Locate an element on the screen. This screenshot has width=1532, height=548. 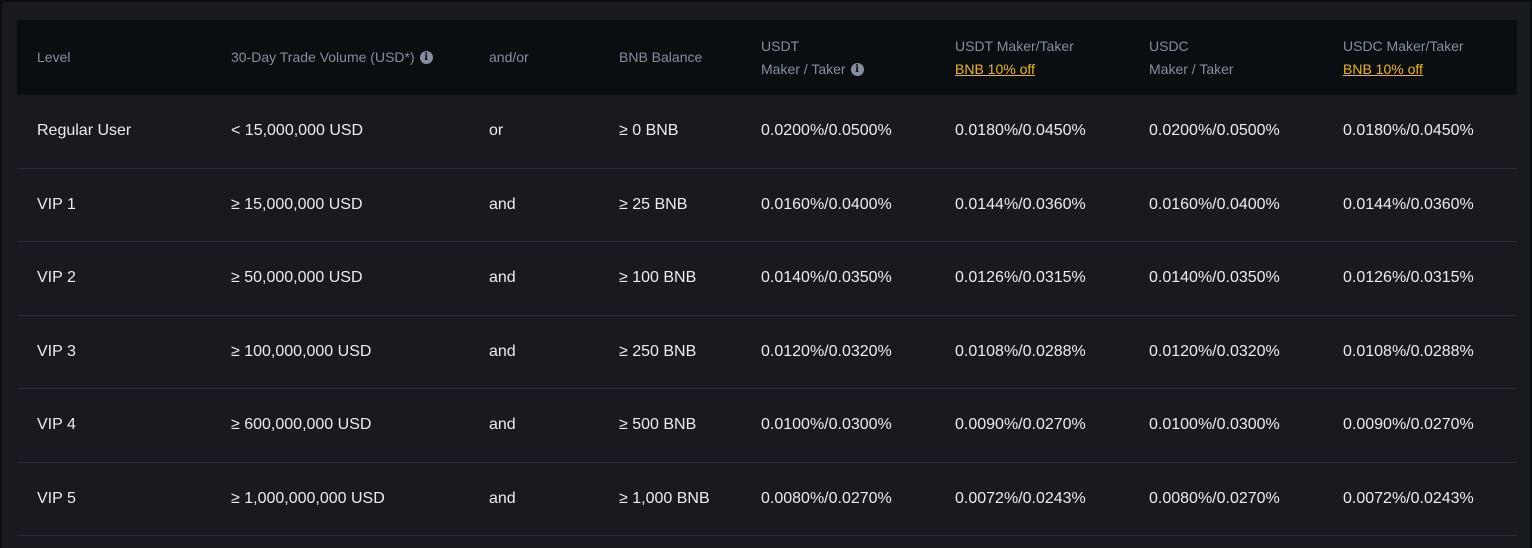
cell-usdt-bnb: 0.0144%/0.0360% is located at coordinates (1020, 204).